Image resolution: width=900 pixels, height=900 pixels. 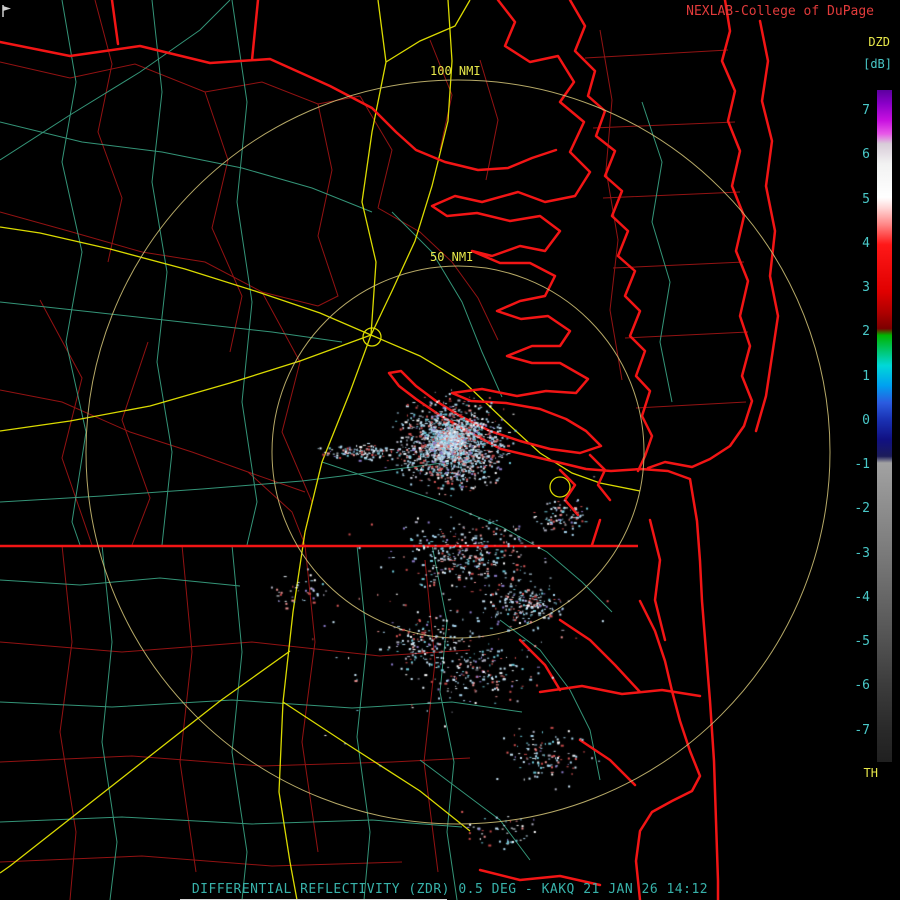 I want to click on colorbar-tick-label: 6, so click(x=866, y=155).